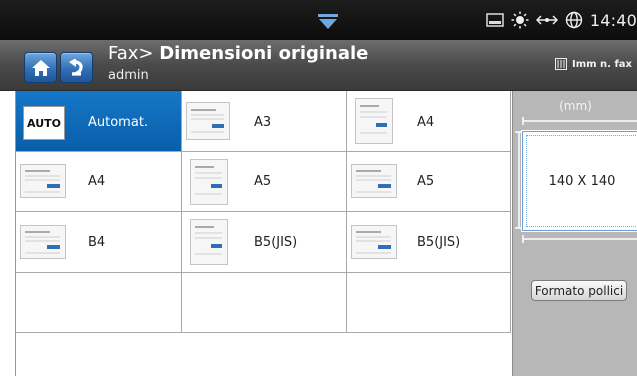 The height and width of the screenshot is (376, 637). I want to click on back-arrow-icon, so click(75, 67).